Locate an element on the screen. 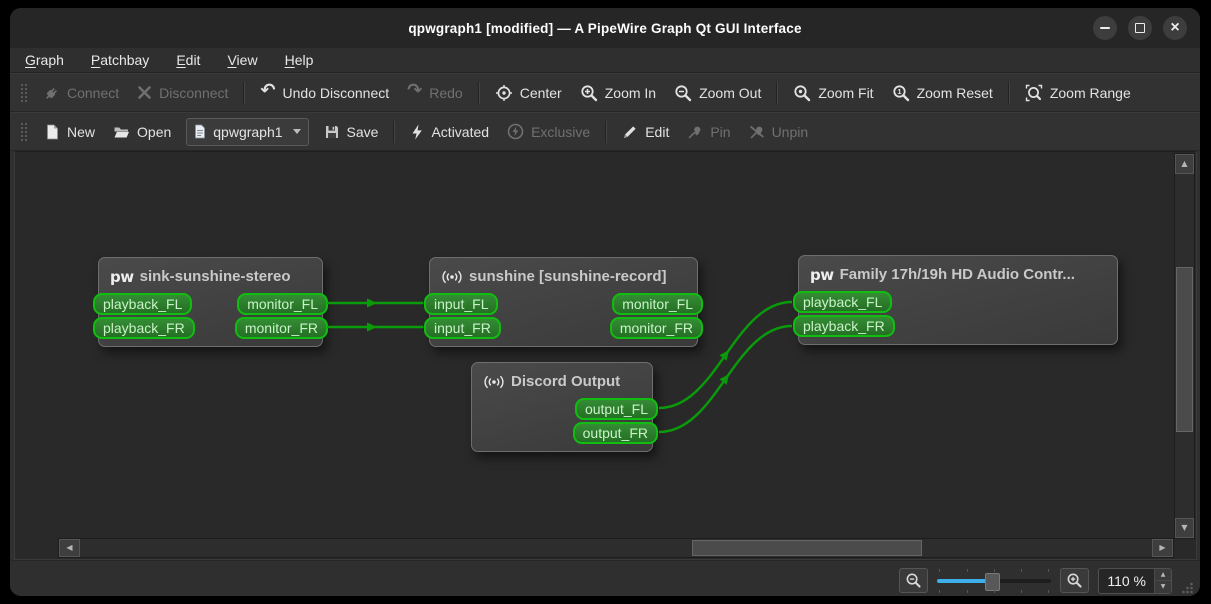 This screenshot has height=604, width=1211. spin-up-button: ▲ is located at coordinates (1163, 575).